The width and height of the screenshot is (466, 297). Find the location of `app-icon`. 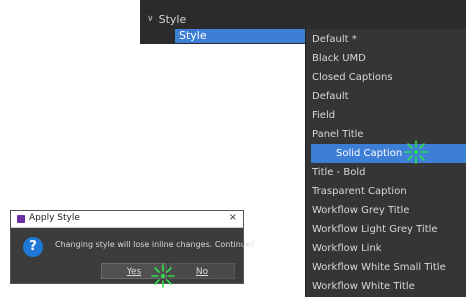

app-icon is located at coordinates (21, 219).